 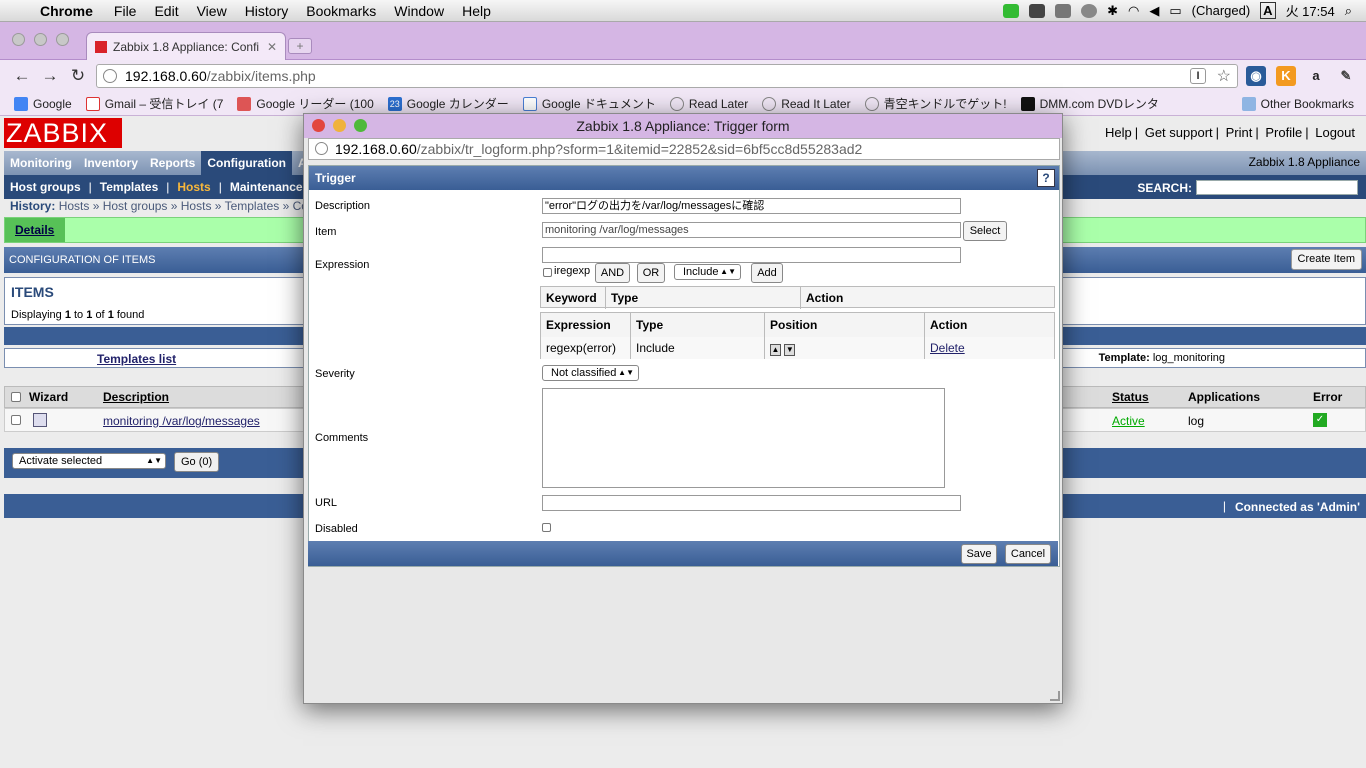 What do you see at coordinates (1310, 10) in the screenshot?
I see `clock: 火 17:54` at bounding box center [1310, 10].